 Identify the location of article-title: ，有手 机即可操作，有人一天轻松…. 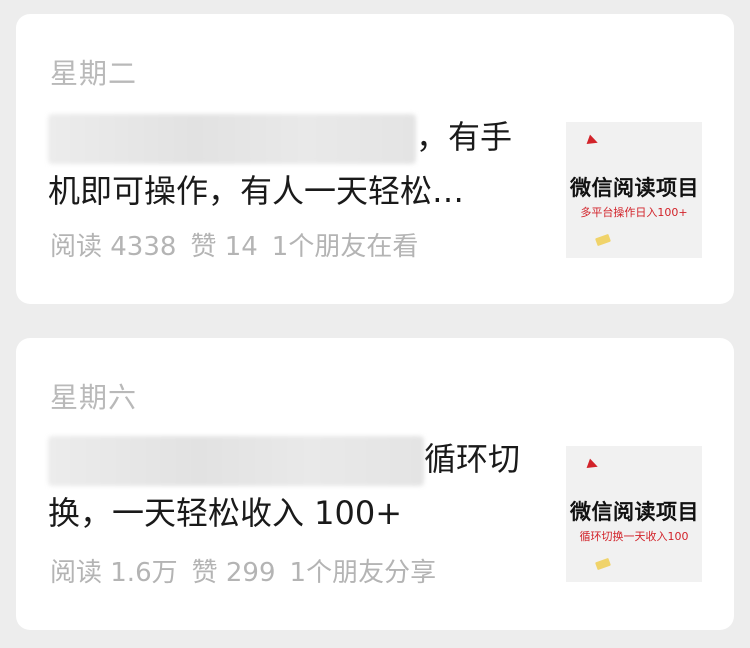
(288, 164).